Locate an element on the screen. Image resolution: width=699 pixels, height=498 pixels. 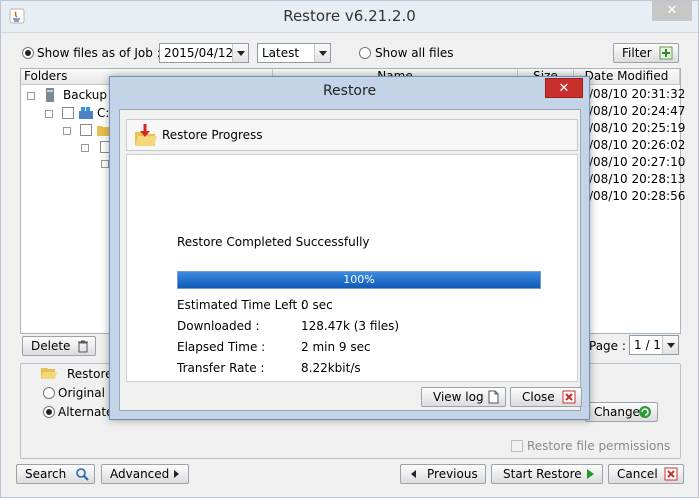
search-button-label: Search is located at coordinates (46, 474).